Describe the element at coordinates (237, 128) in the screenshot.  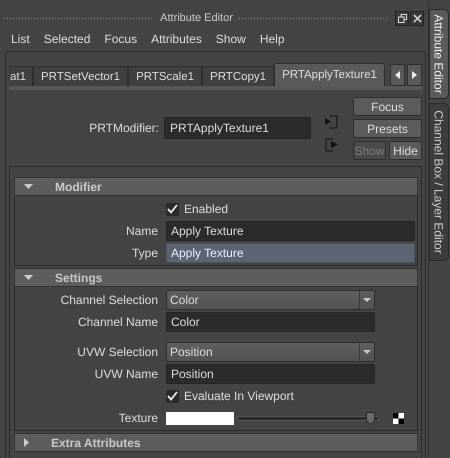
I see `node-name-field: PRTApplyTexture1` at that location.